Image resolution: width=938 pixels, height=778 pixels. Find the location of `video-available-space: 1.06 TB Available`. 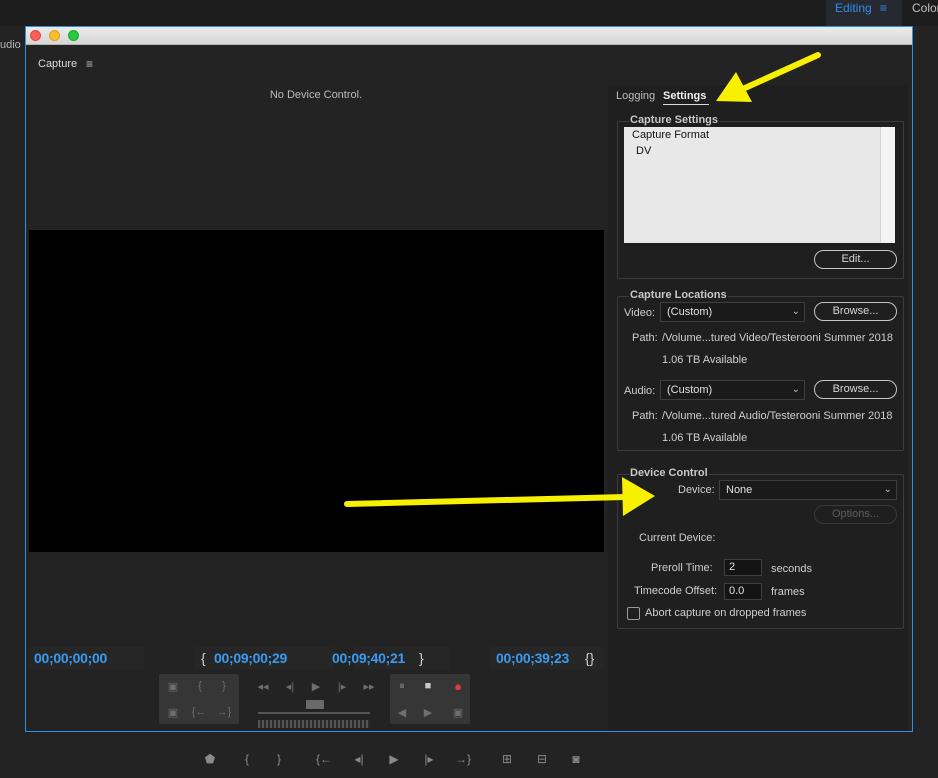

video-available-space: 1.06 TB Available is located at coordinates (705, 360).